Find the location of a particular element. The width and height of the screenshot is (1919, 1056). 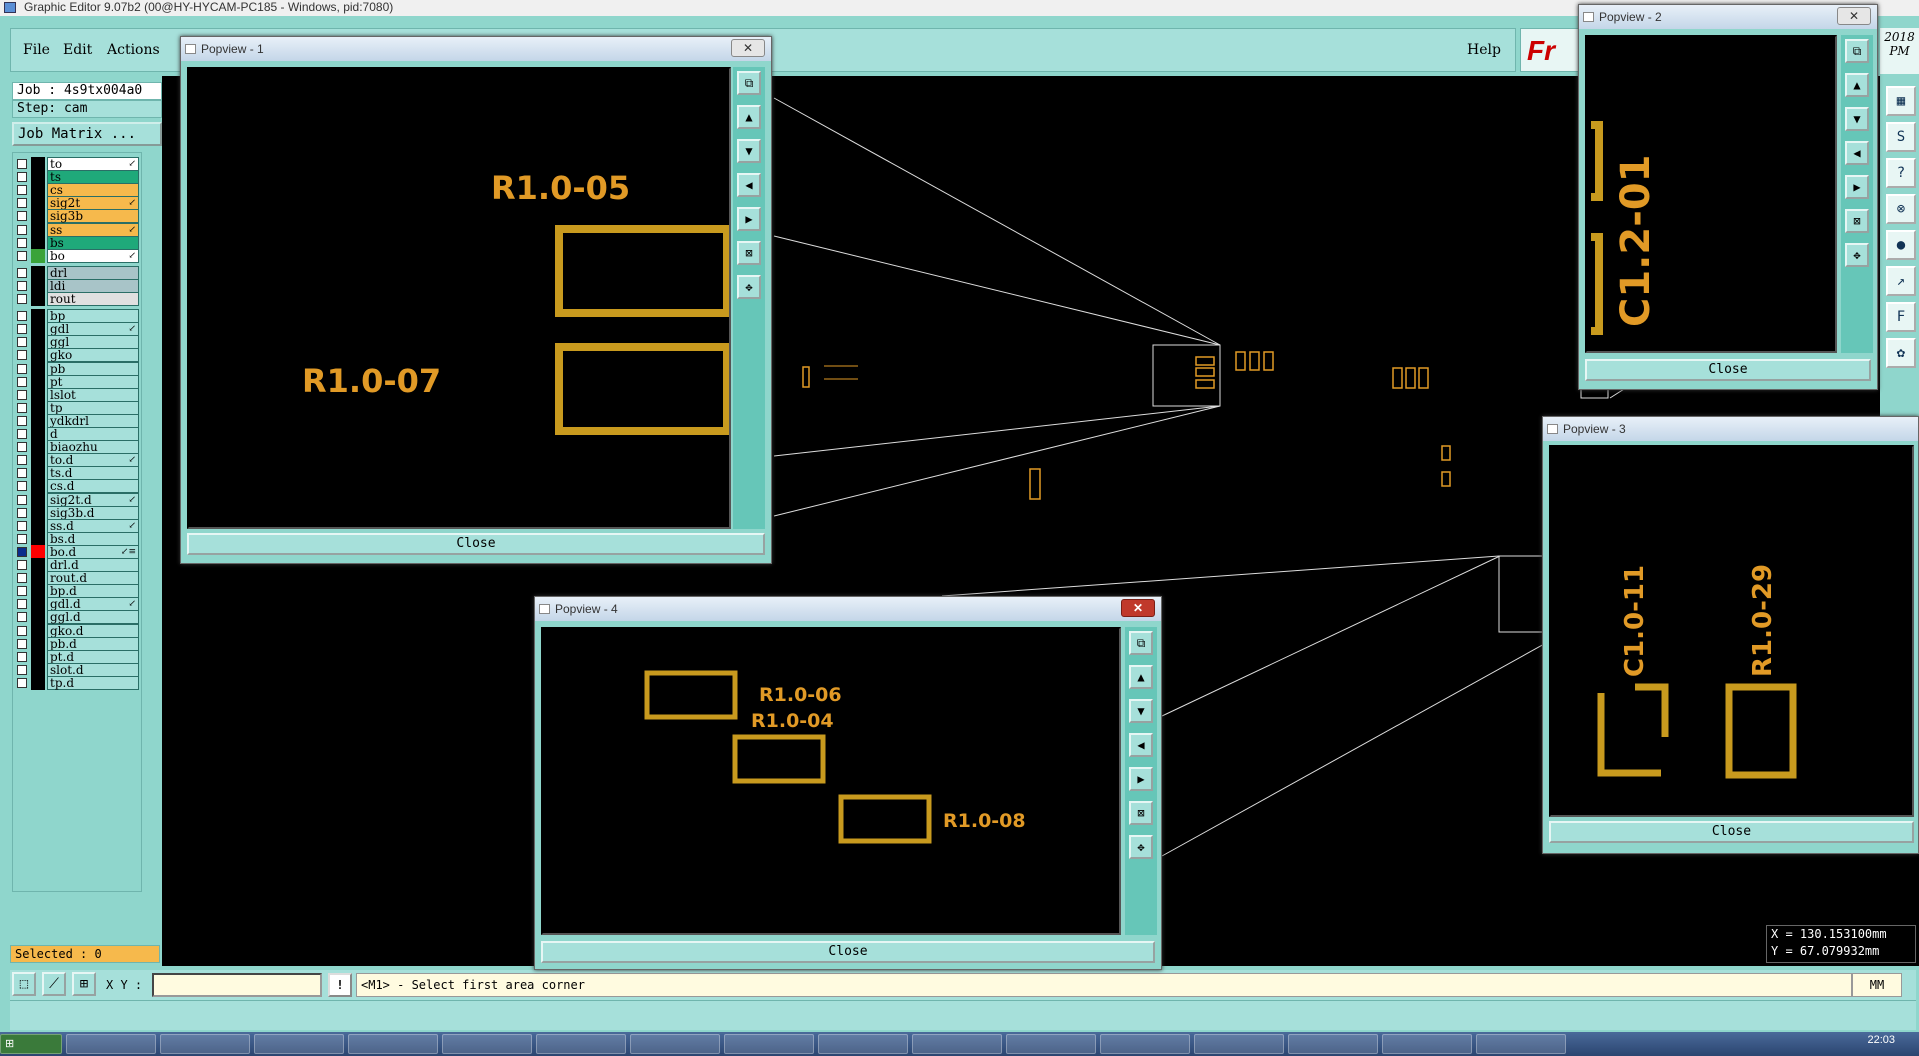

layer-name: ydkdrl is located at coordinates (93, 420).